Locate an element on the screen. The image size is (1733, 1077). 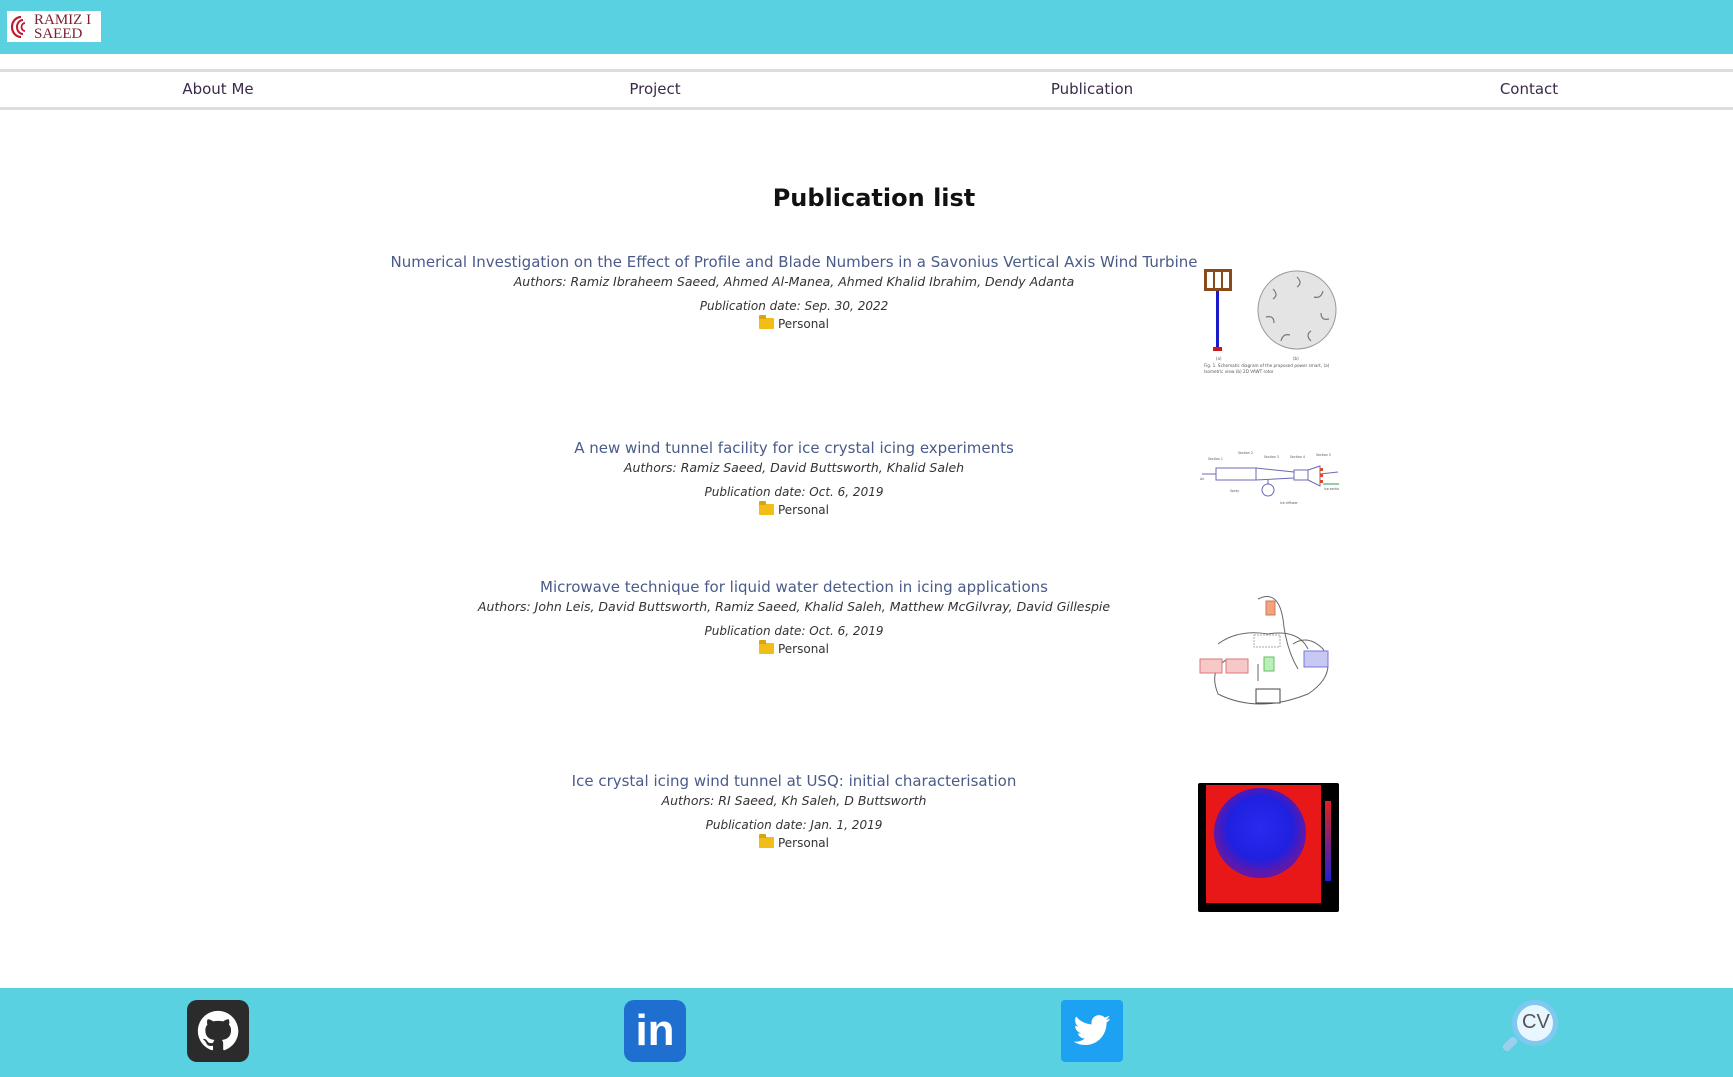
twitter-icon is located at coordinates (1092, 1030).